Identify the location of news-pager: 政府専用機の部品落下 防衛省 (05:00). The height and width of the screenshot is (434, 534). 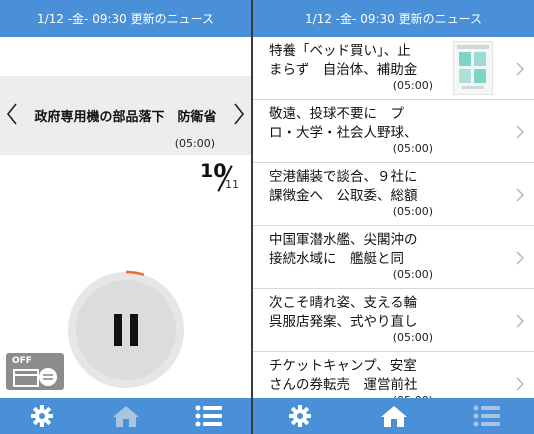
(125, 115).